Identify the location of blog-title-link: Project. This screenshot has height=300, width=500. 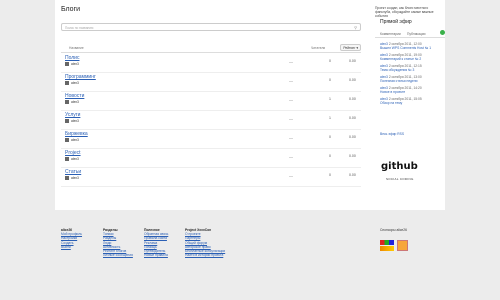
(73, 153).